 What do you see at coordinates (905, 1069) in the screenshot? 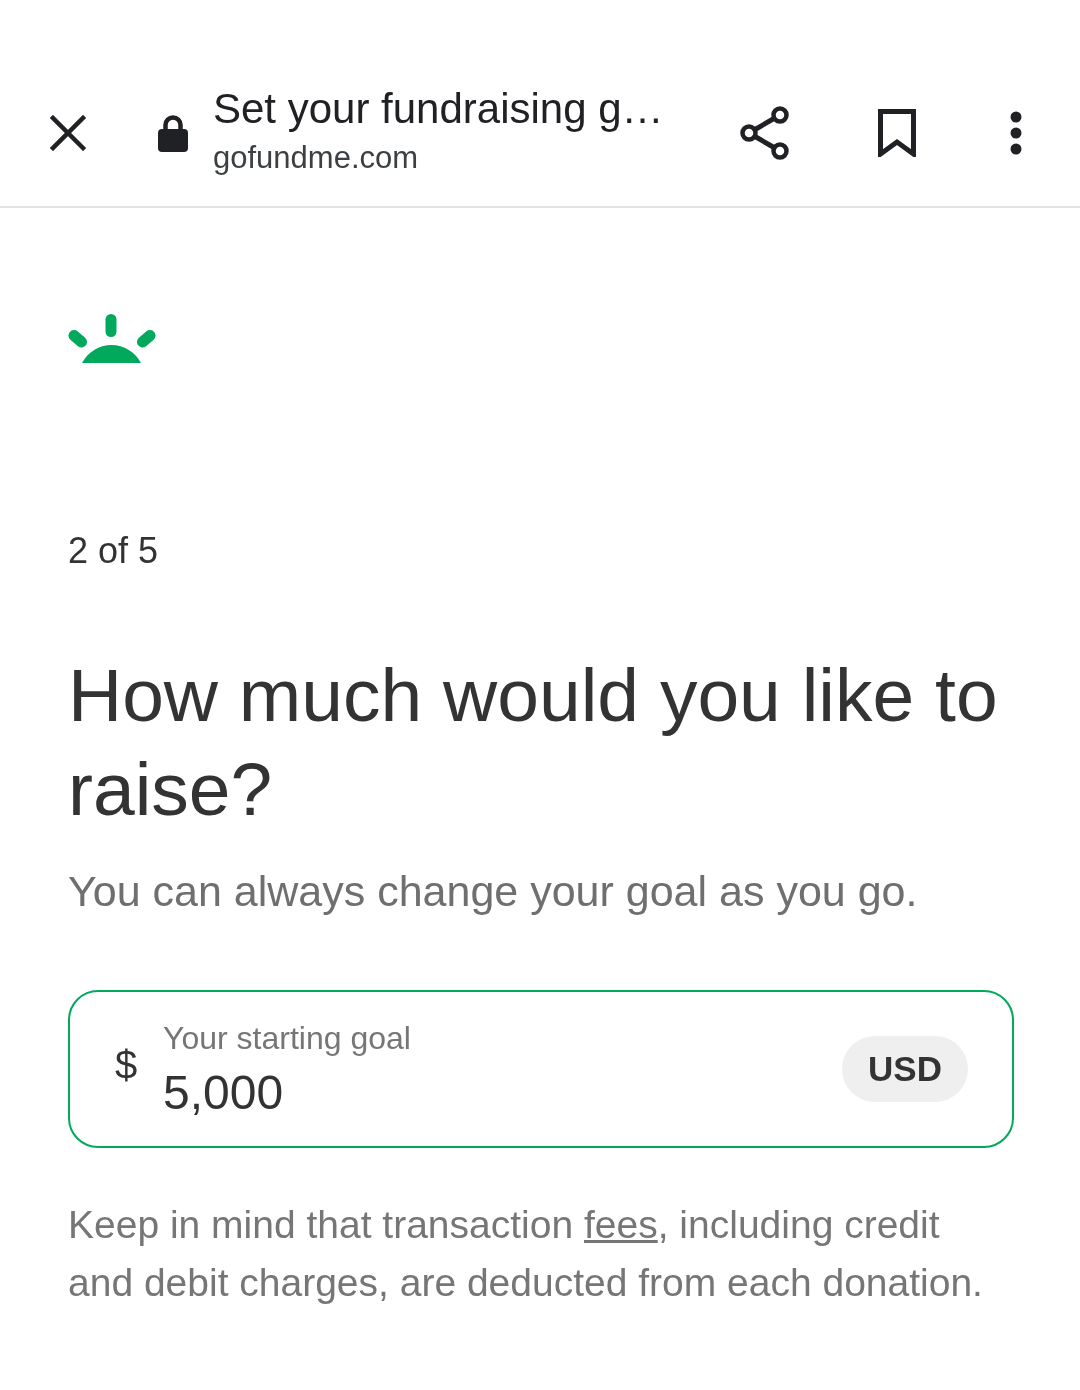
I see `currency-button: USD` at bounding box center [905, 1069].